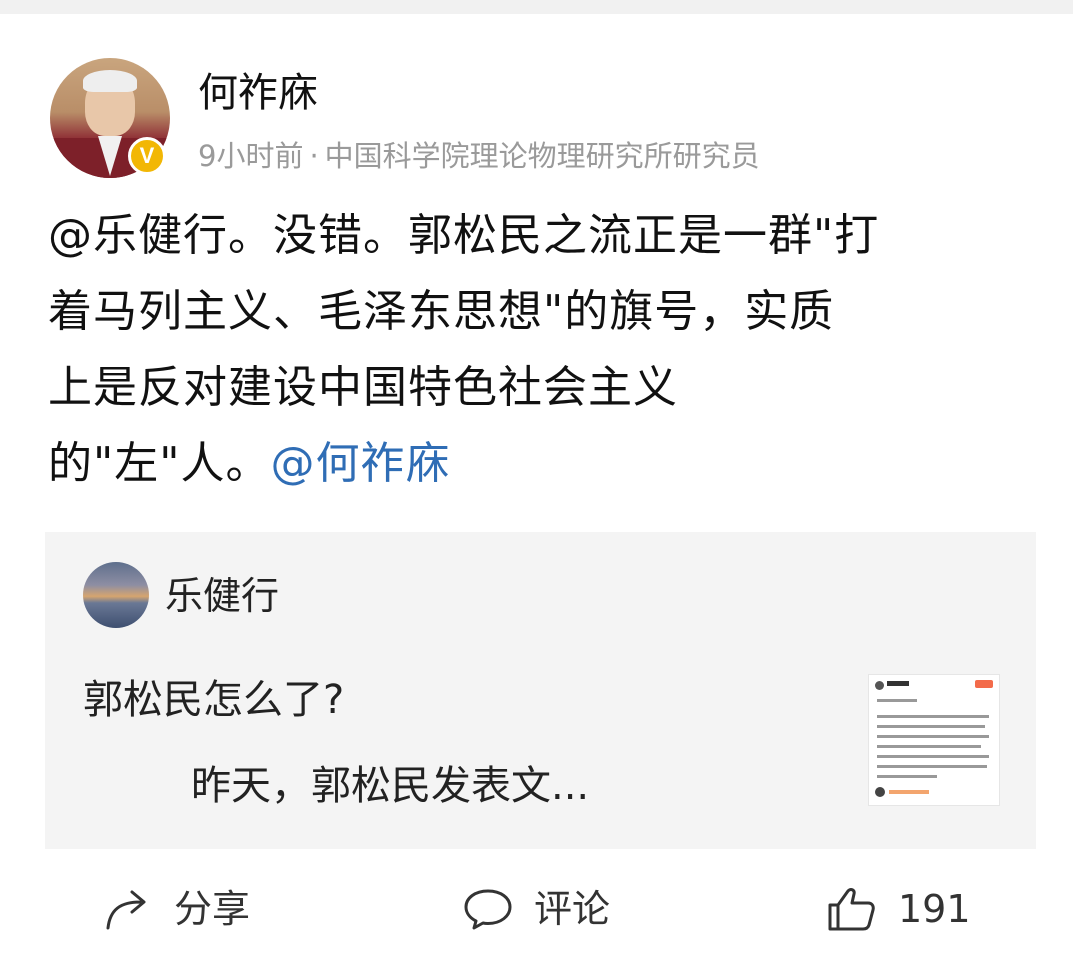 The image size is (1073, 962). Describe the element at coordinates (159, 463) in the screenshot. I see `post-text-tail: 的"左"人。` at that location.